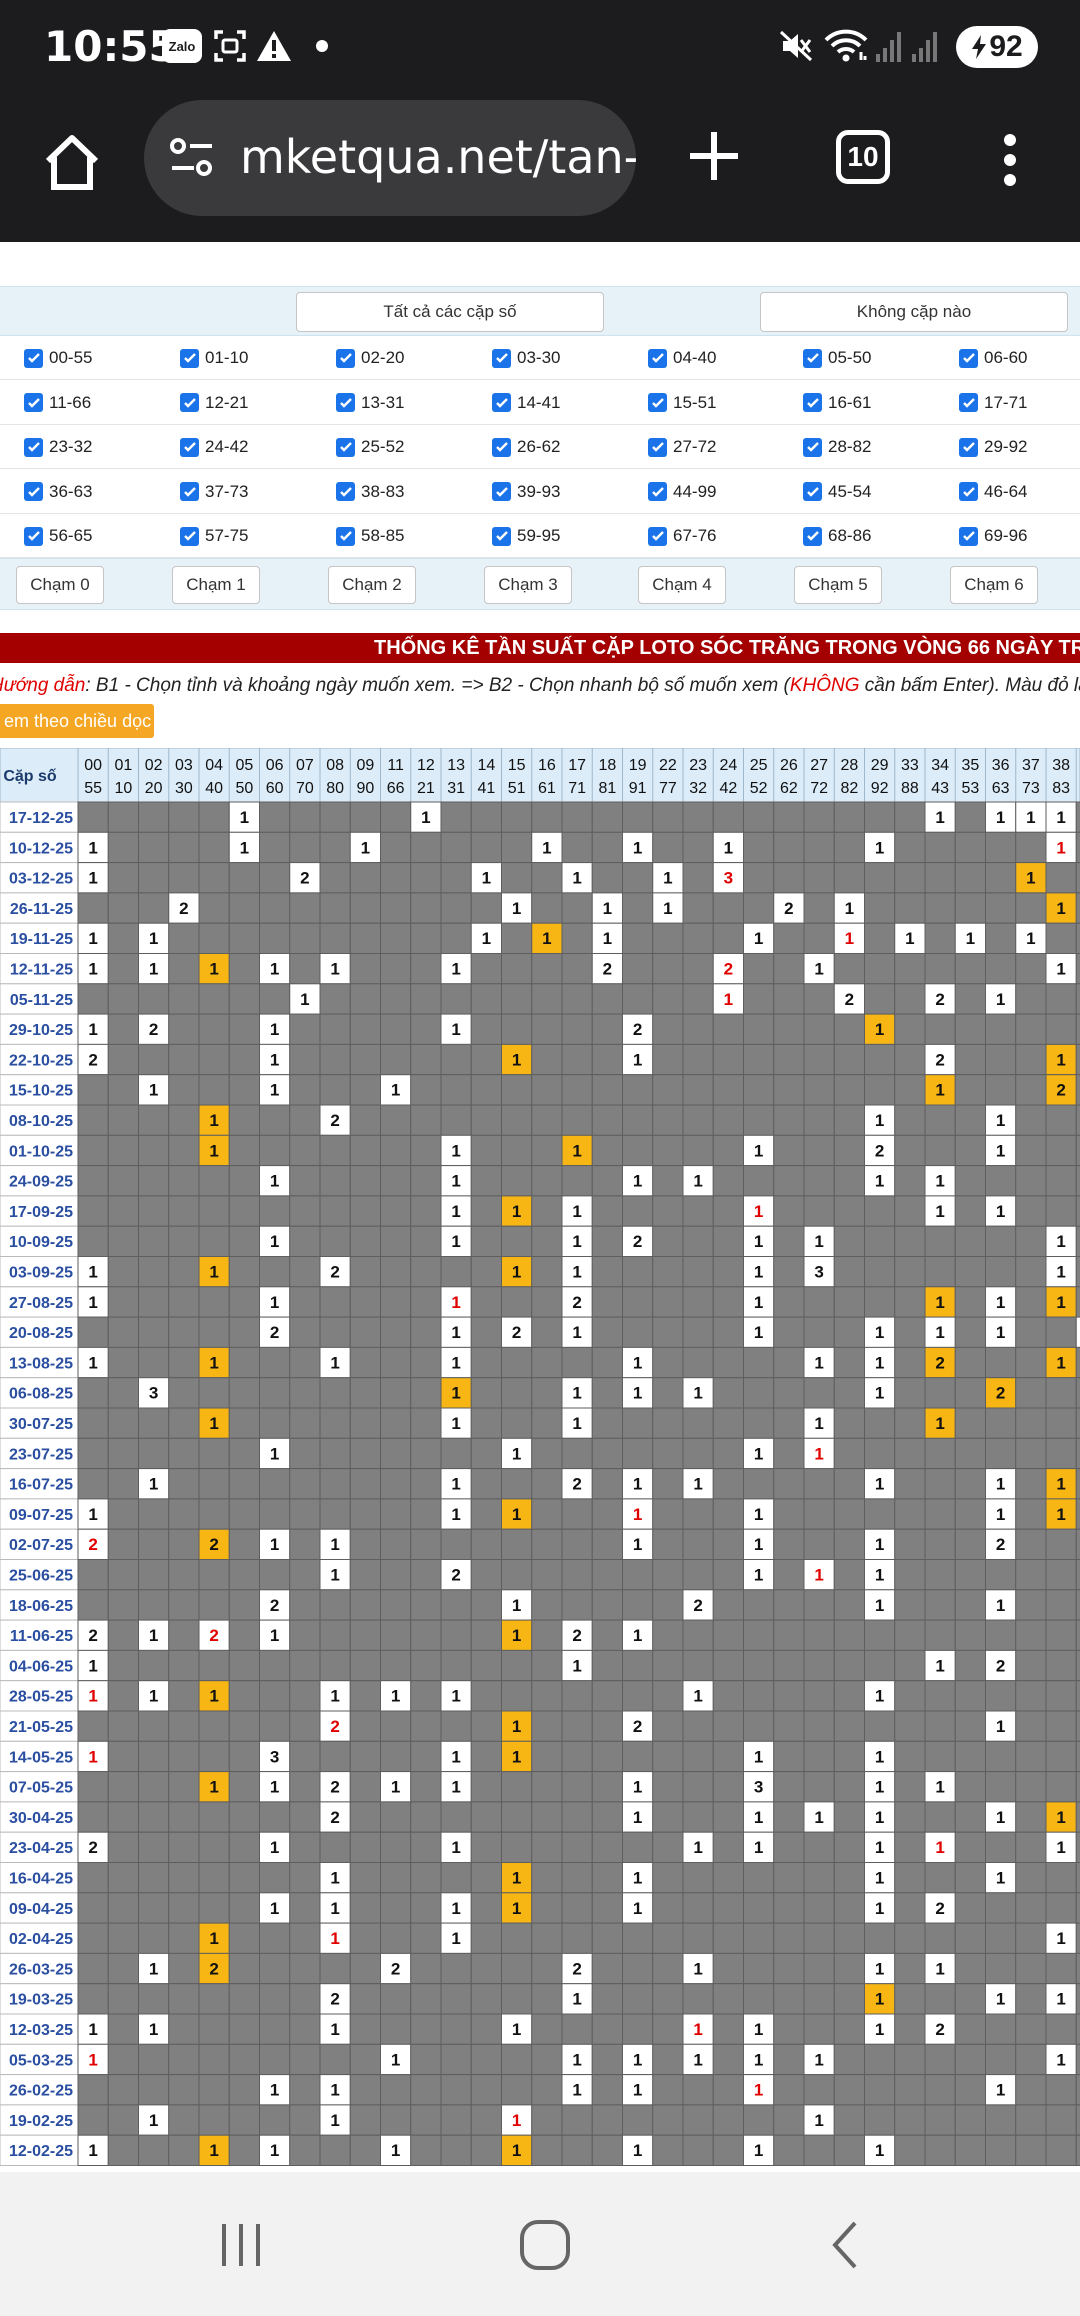  I want to click on pair-checkbox-68-86: 68-86, so click(837, 536).